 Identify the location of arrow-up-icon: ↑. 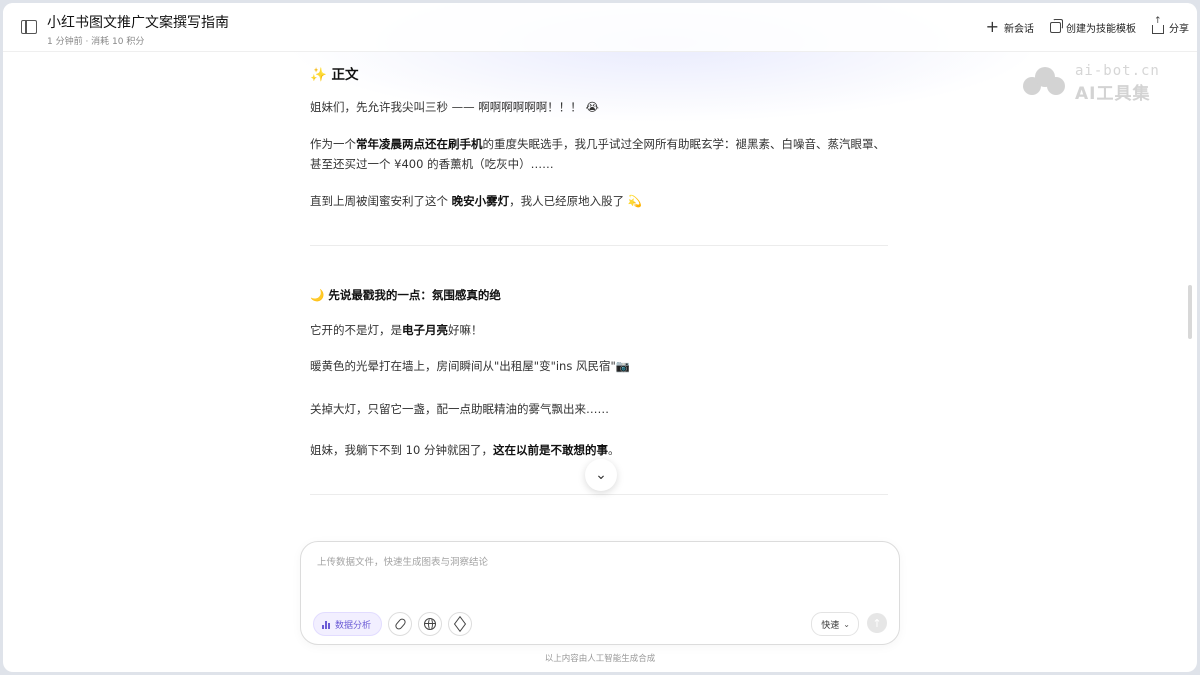
(877, 623).